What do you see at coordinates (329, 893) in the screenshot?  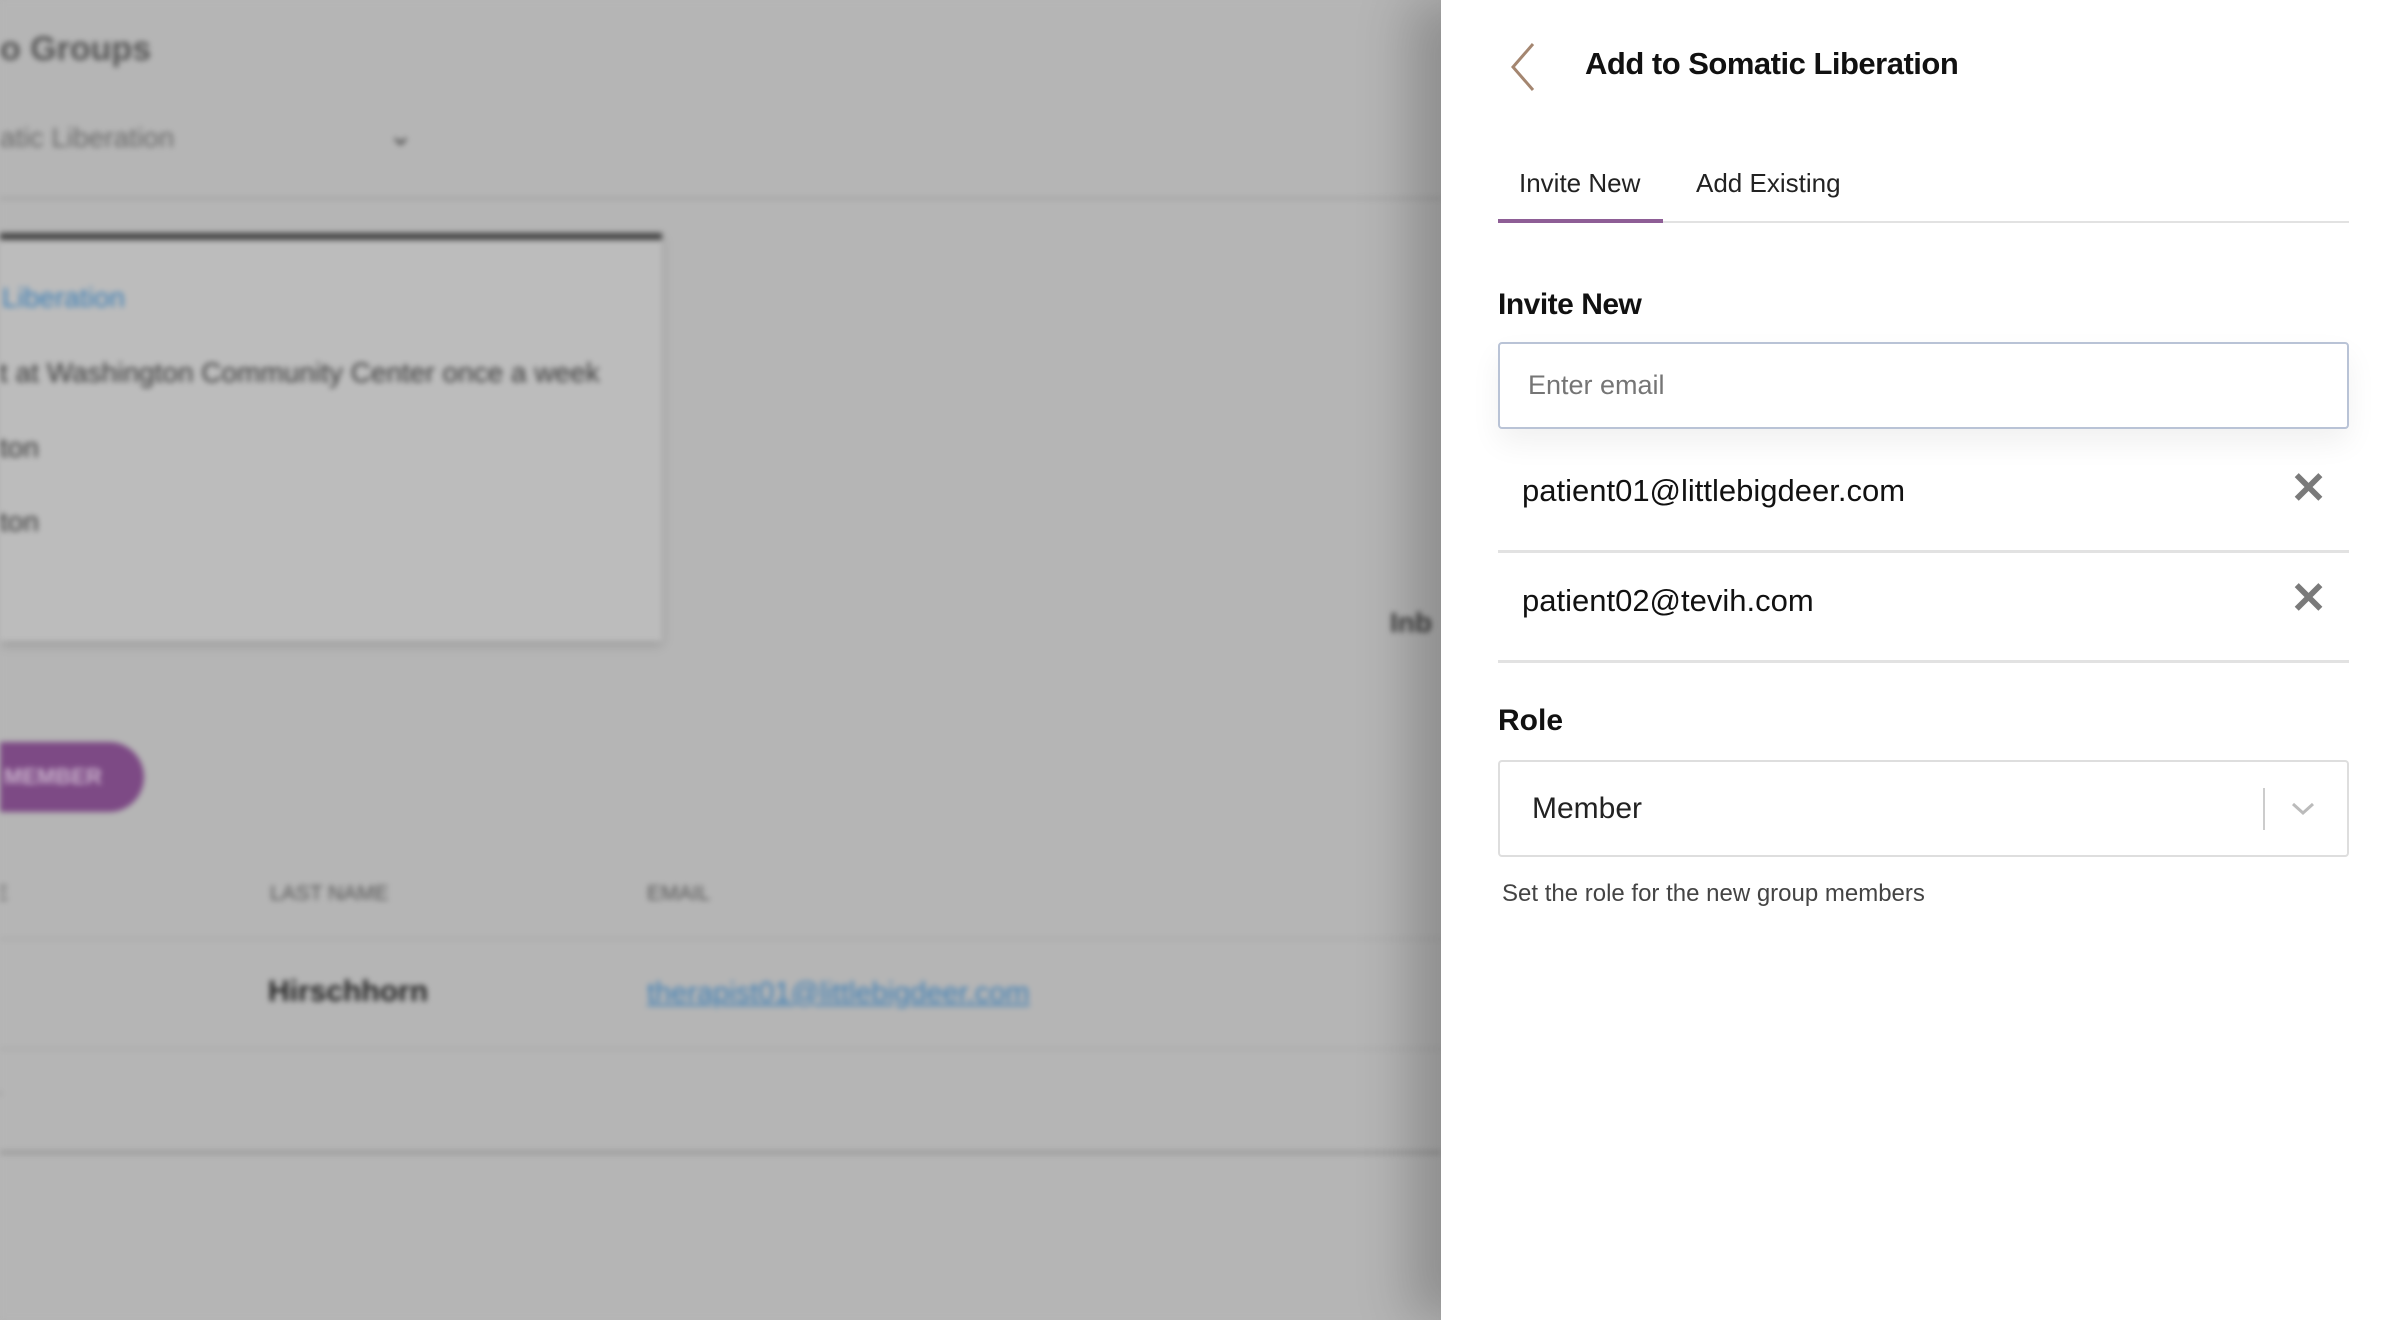 I see `column-header: LAST NAME` at bounding box center [329, 893].